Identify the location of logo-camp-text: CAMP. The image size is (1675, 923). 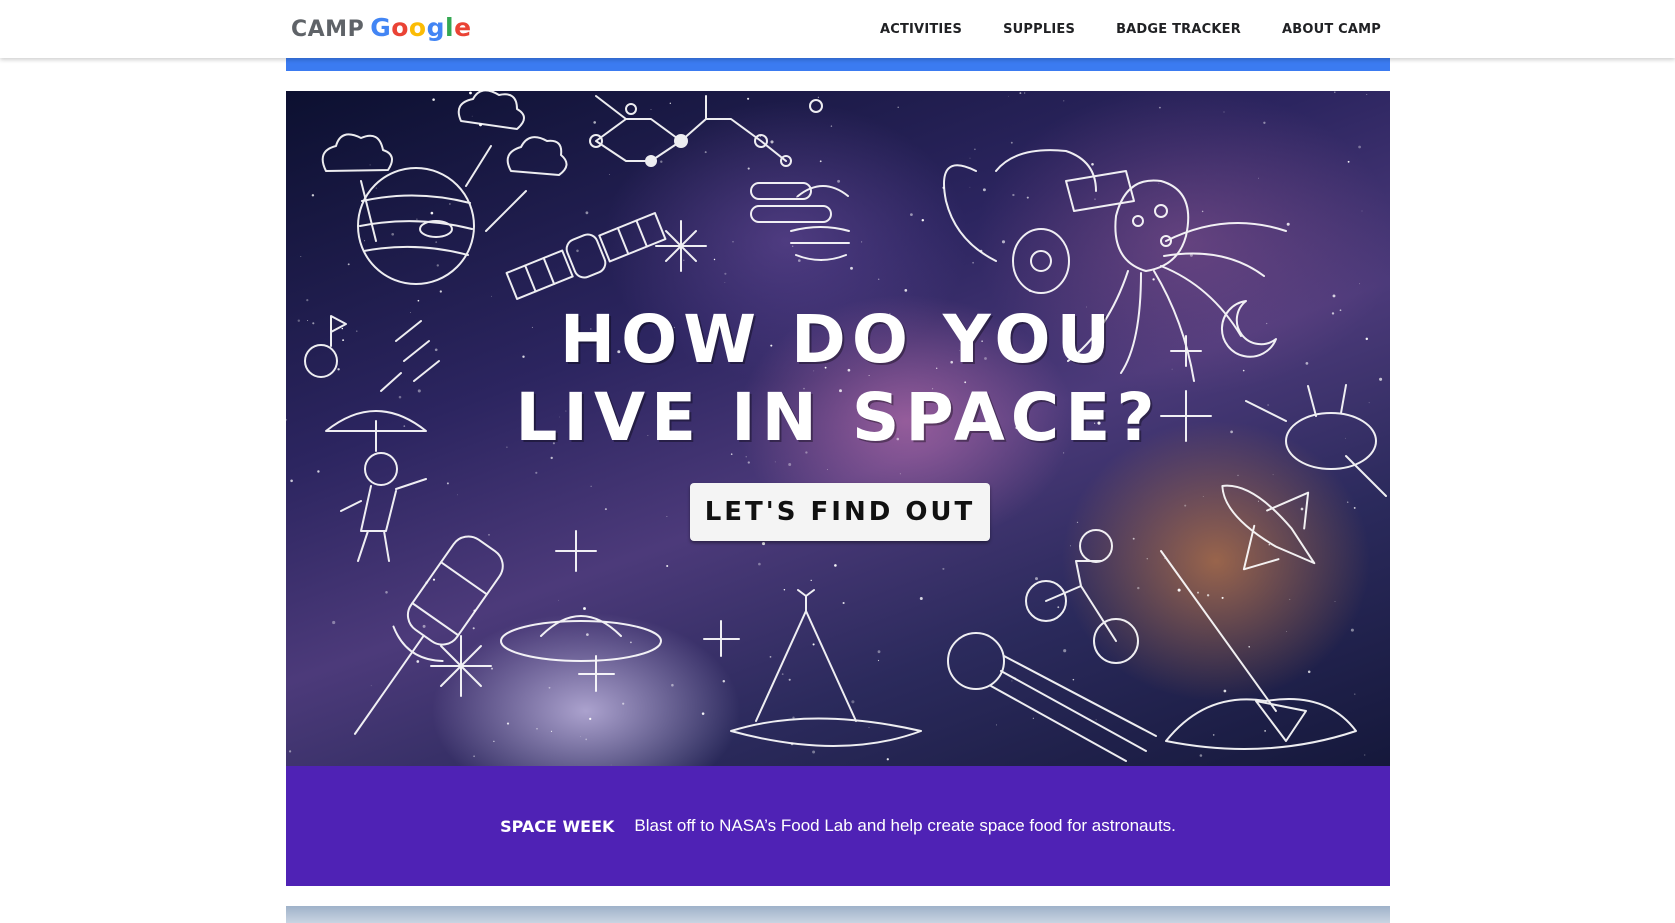
(328, 29).